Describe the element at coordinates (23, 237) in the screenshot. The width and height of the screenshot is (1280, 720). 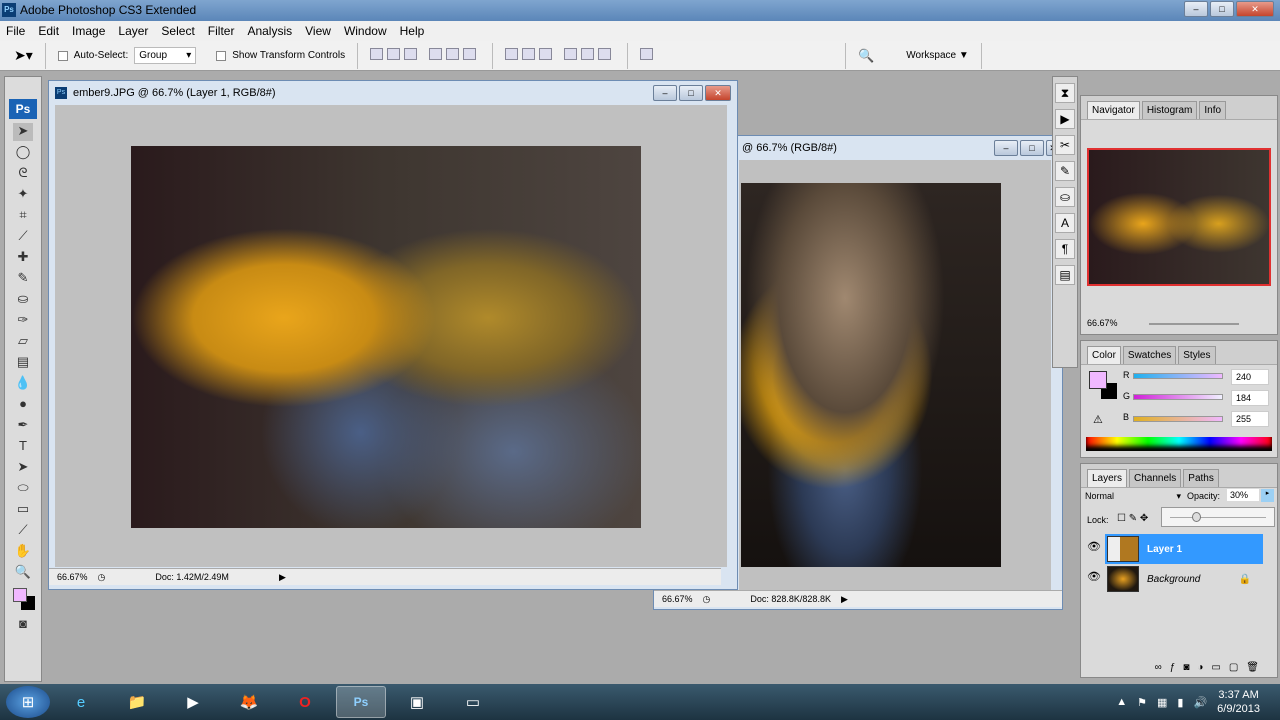
I see `slice-tool-icon: ⟋` at that location.